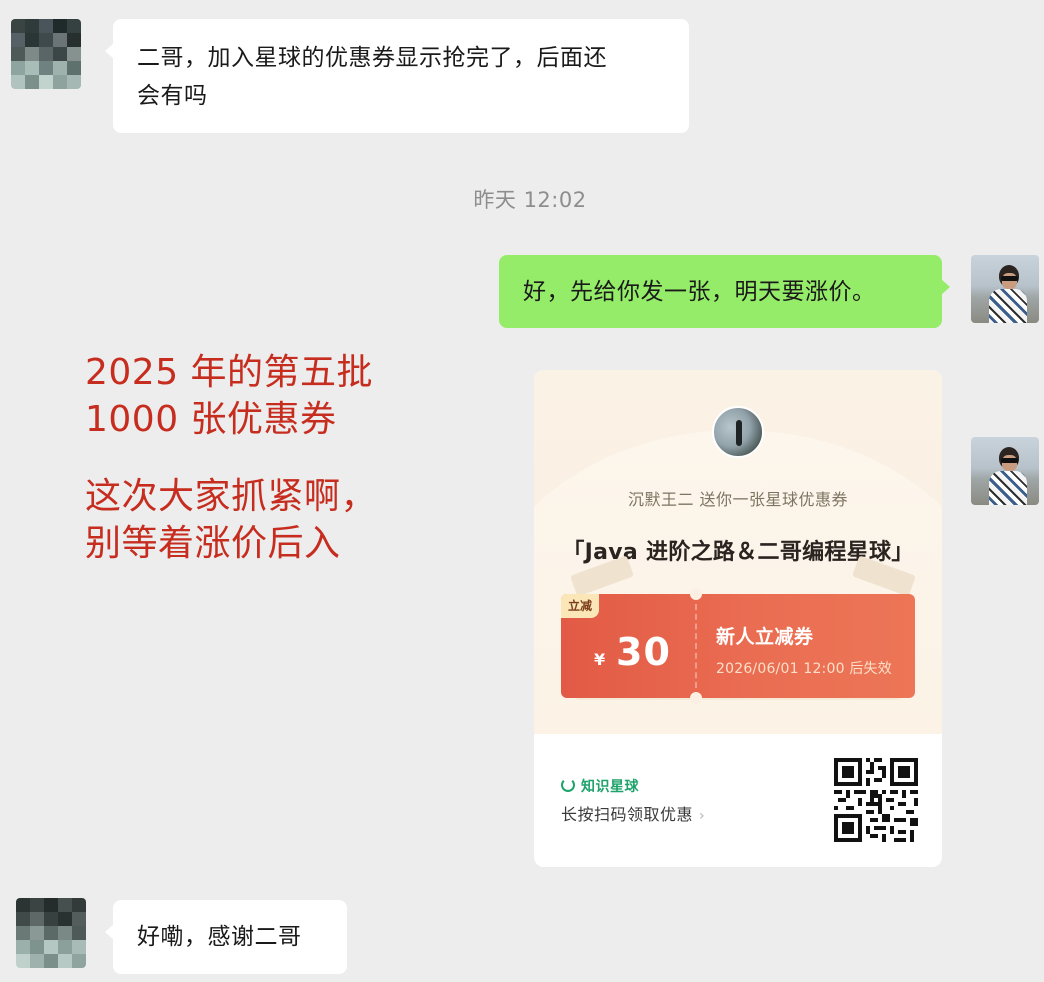  Describe the element at coordinates (738, 800) in the screenshot. I see `coupon-card-footer: 知识星球 长按扫码领取优惠 ›` at that location.